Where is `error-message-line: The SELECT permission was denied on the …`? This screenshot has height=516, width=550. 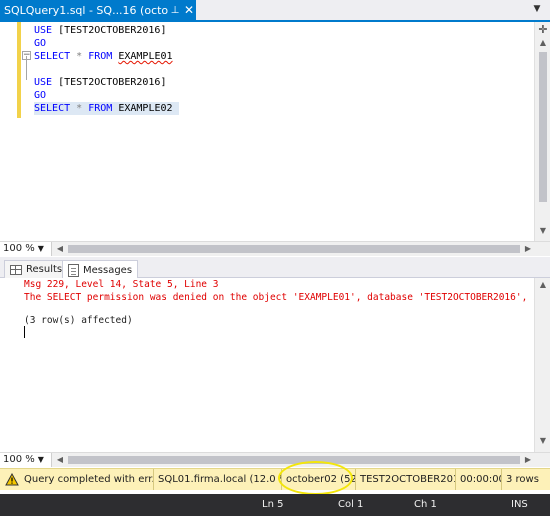
error-message-line: The SELECT permission was denied on the … is located at coordinates (279, 297).